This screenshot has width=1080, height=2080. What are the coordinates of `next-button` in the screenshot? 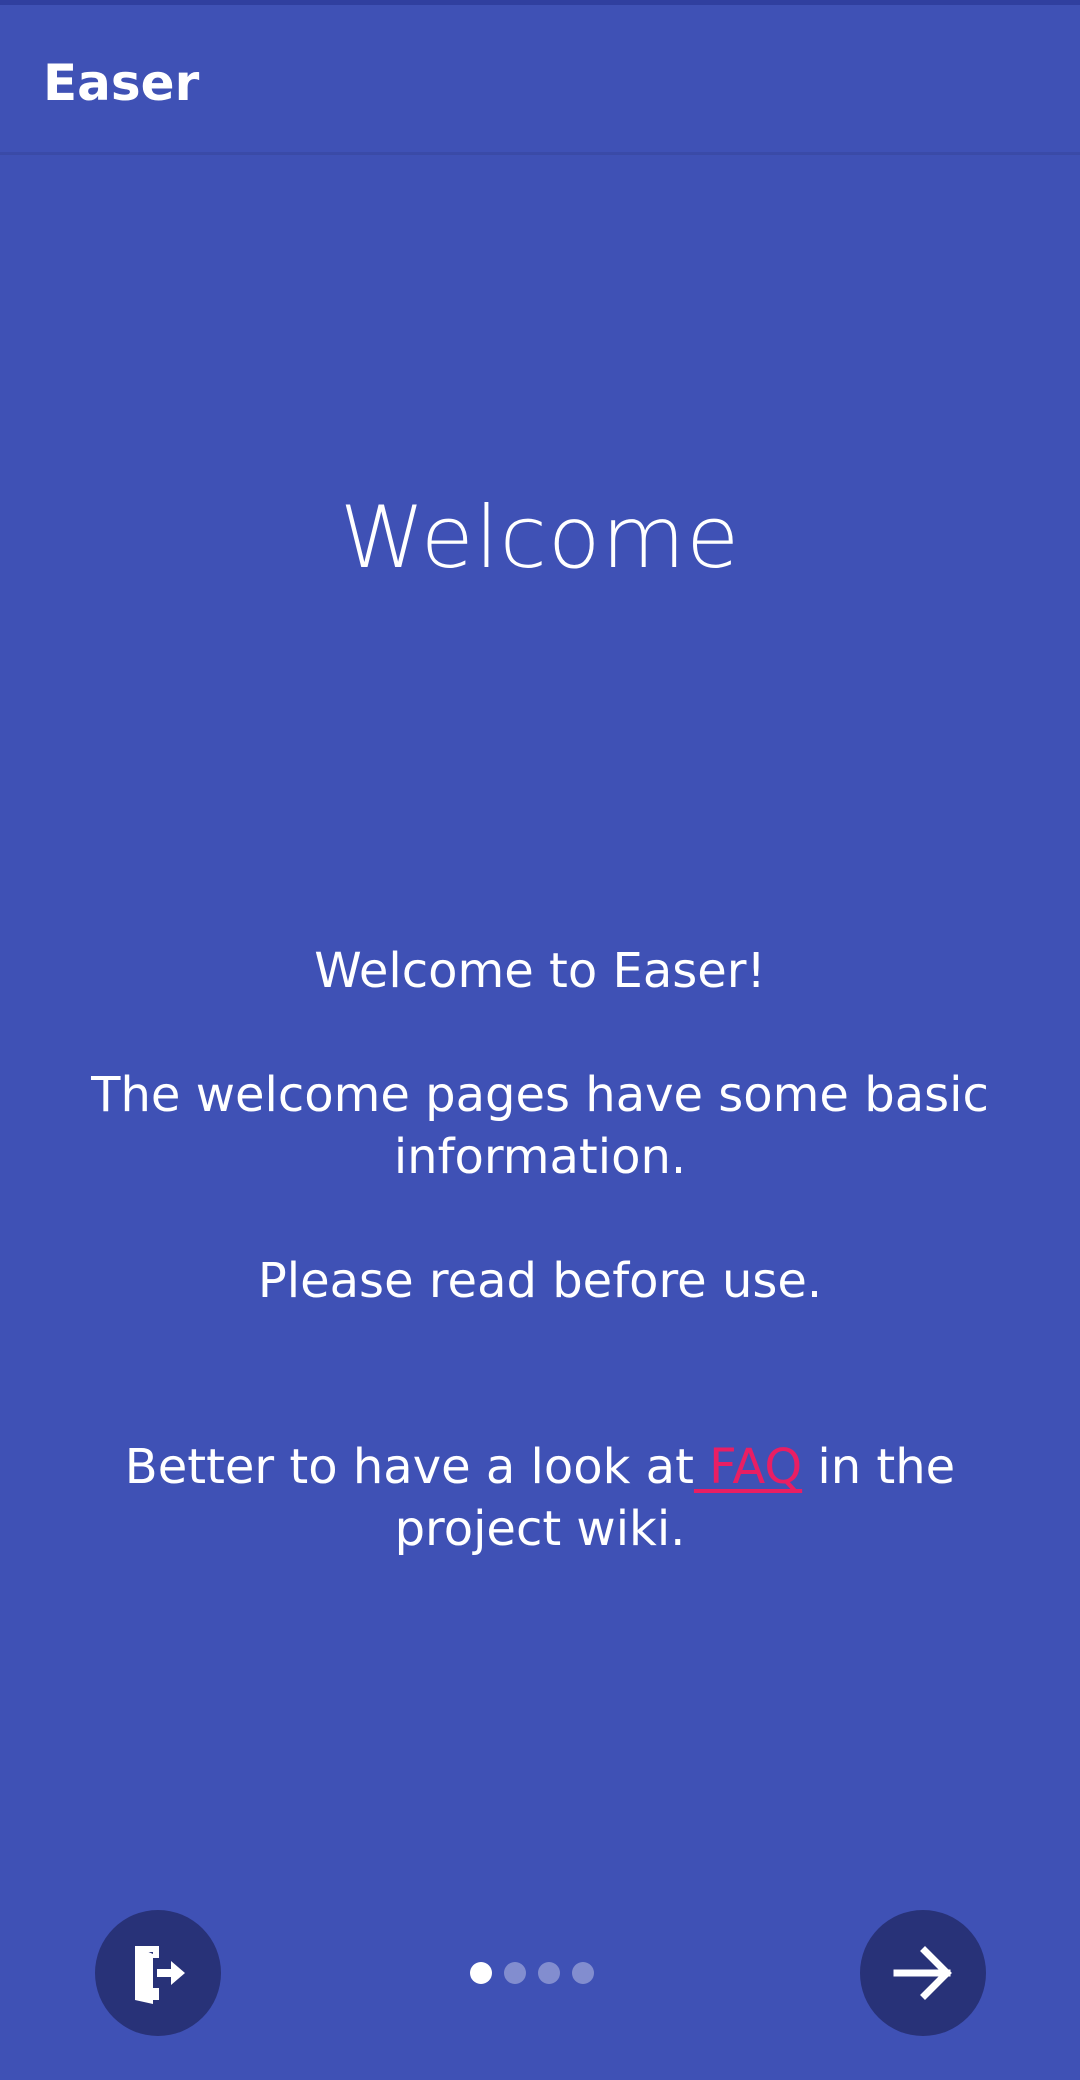 It's located at (923, 1973).